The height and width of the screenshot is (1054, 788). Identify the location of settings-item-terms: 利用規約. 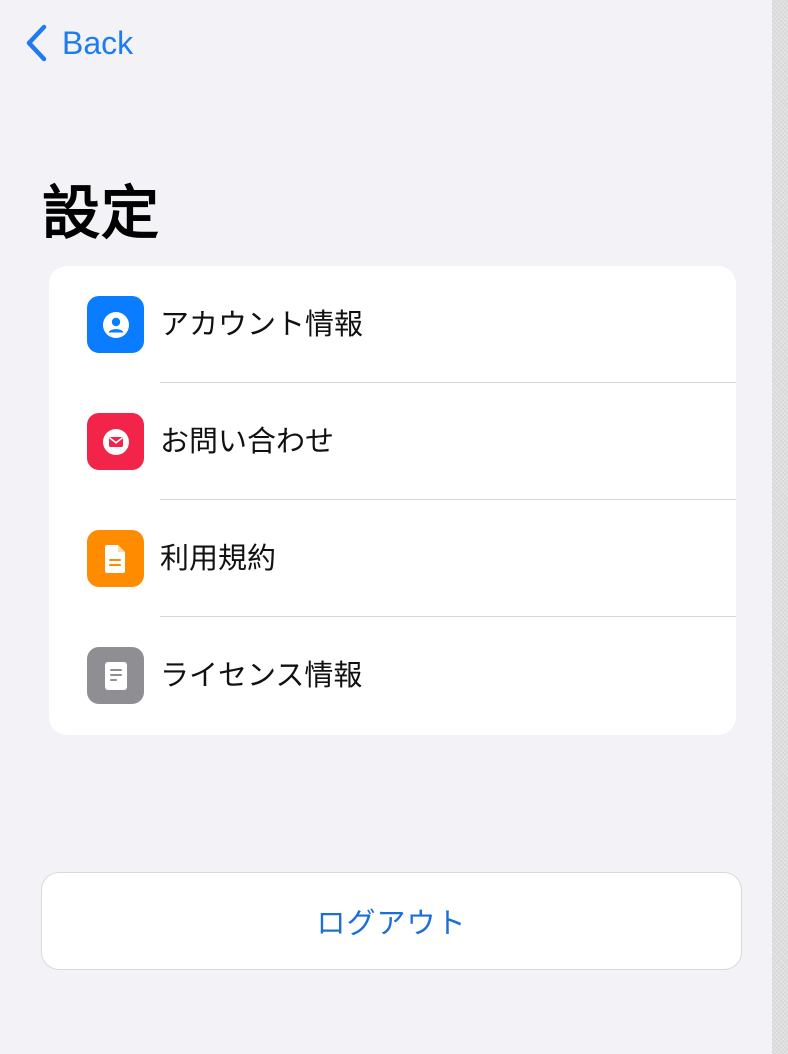
(392, 558).